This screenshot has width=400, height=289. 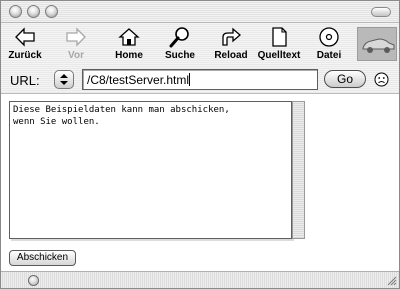 I want to click on home-button: Home, so click(x=129, y=43).